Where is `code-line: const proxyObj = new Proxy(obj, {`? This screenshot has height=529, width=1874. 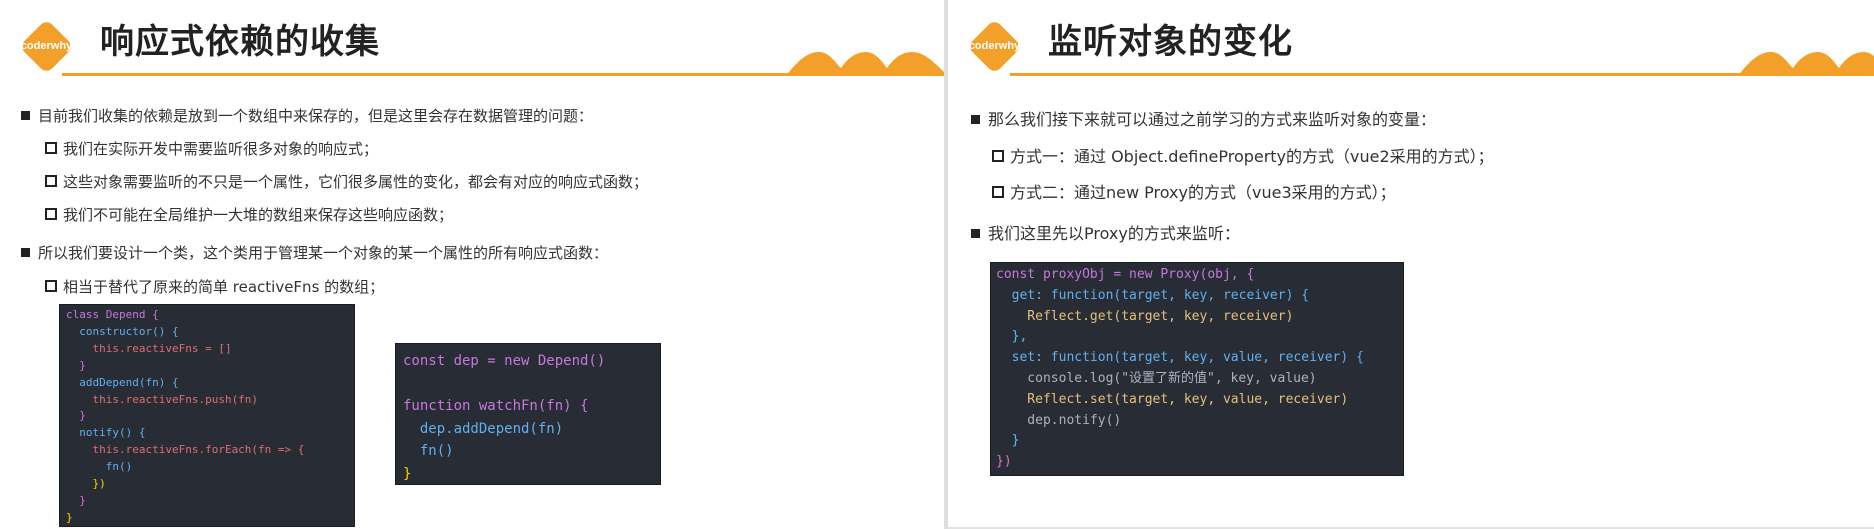 code-line: const proxyObj = new Proxy(obj, { is located at coordinates (1199, 275).